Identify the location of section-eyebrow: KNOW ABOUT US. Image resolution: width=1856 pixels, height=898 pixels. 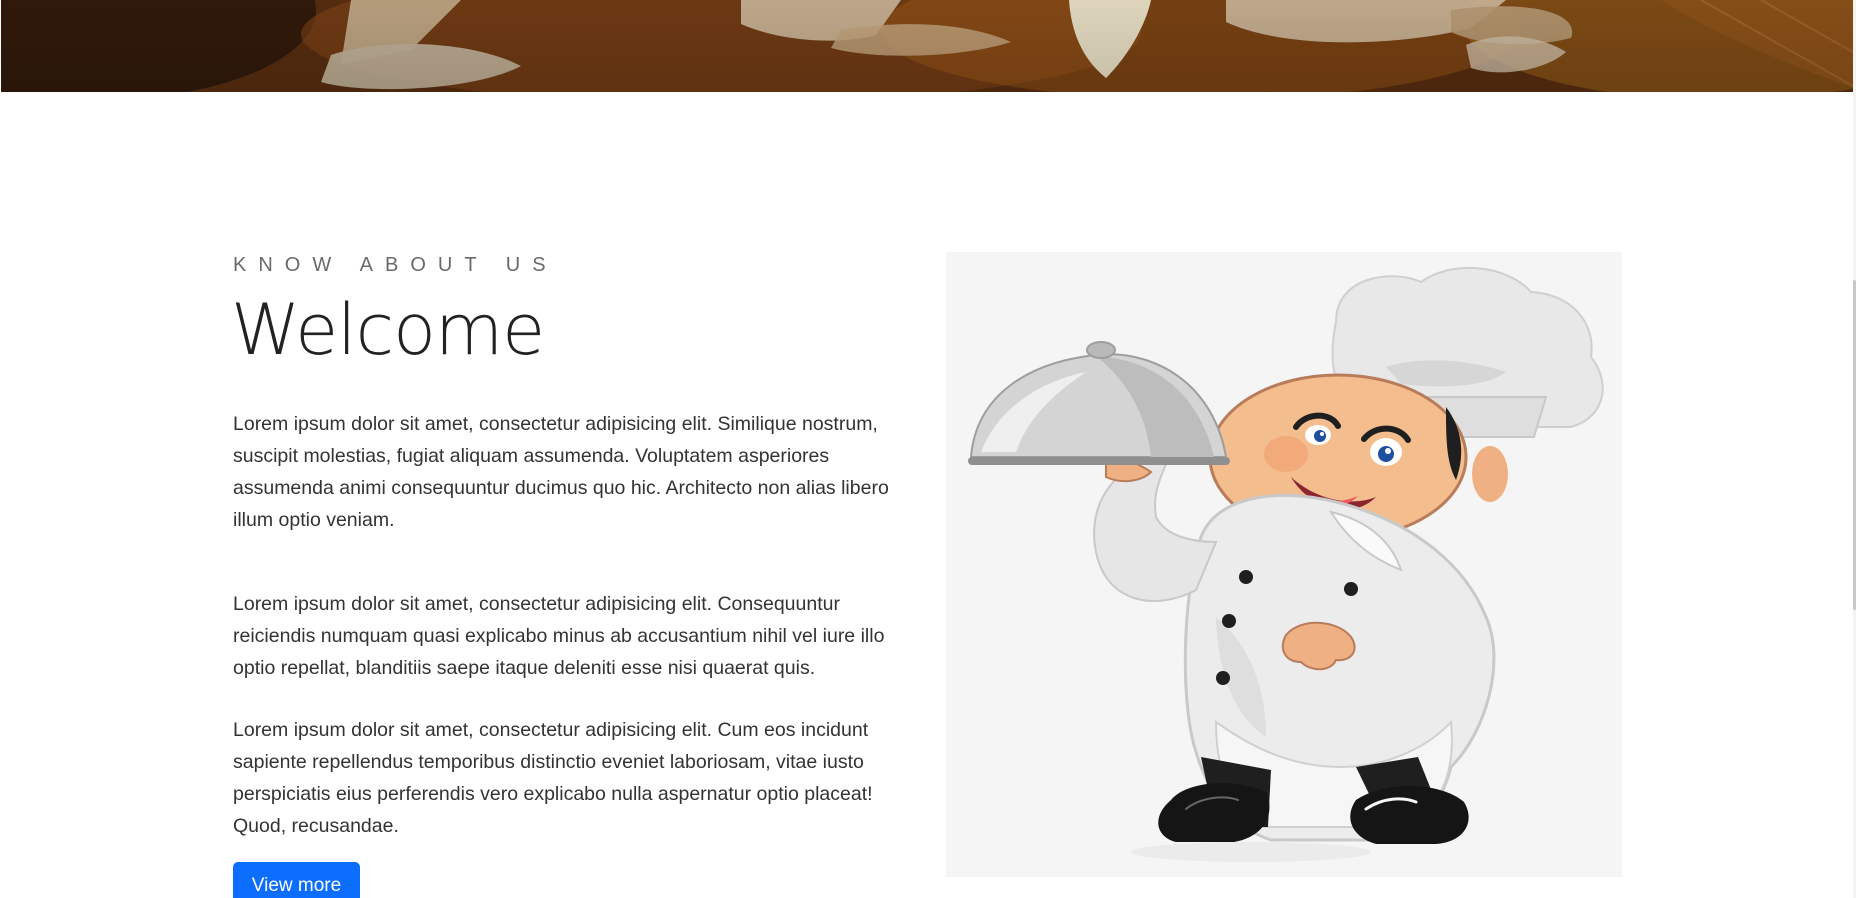
(395, 265).